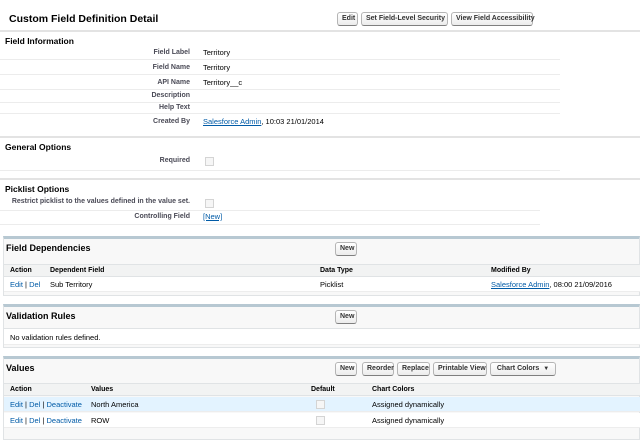 This screenshot has height=444, width=640. I want to click on section-heading: Field Information, so click(39, 41).